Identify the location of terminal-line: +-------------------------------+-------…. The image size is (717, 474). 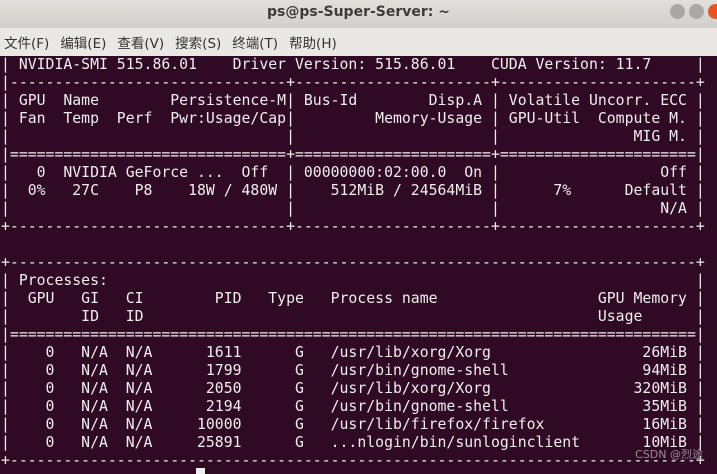
(353, 226).